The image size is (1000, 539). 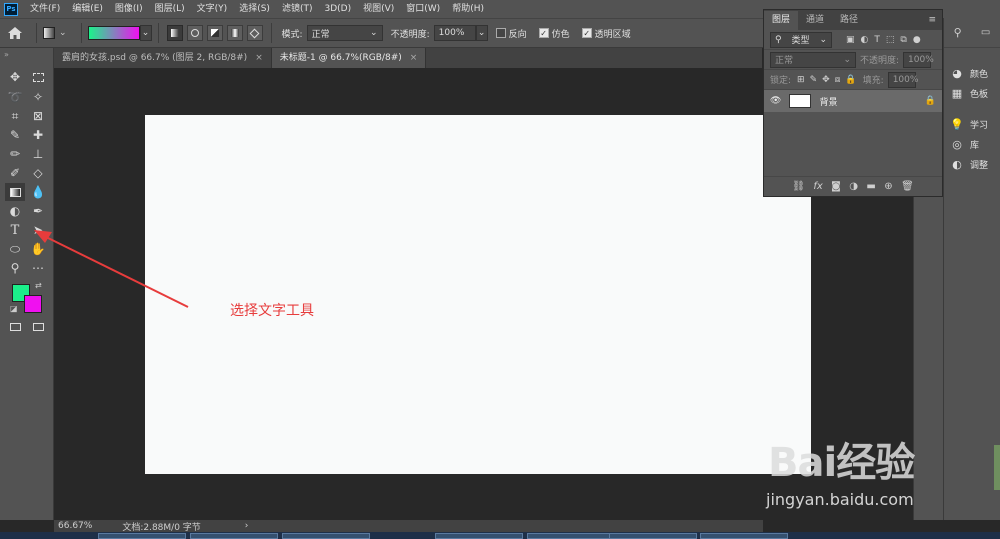 I want to click on panel-libraries: ◎ 库, so click(x=964, y=144).